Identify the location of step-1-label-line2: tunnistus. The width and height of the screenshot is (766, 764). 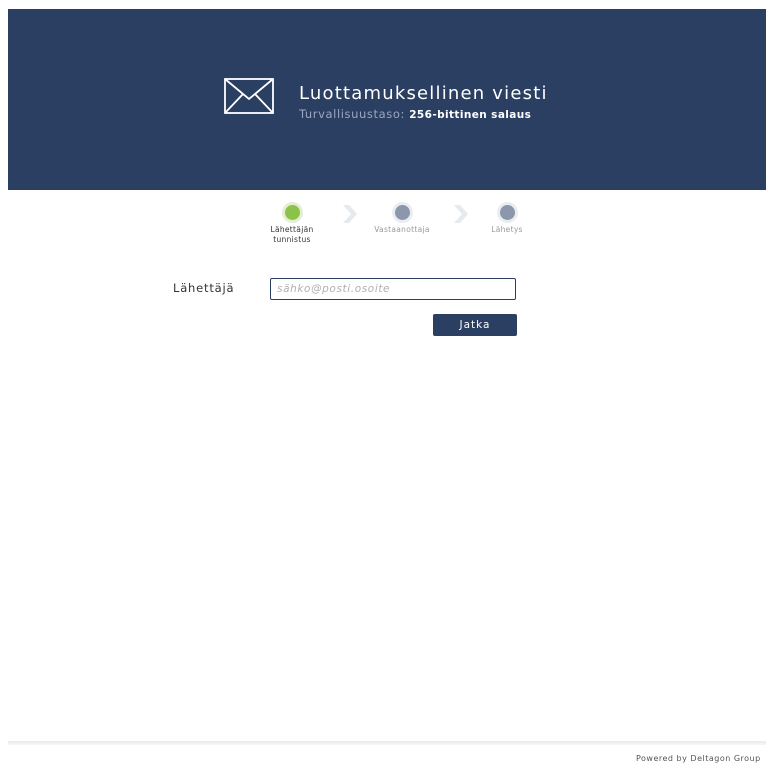
(292, 239).